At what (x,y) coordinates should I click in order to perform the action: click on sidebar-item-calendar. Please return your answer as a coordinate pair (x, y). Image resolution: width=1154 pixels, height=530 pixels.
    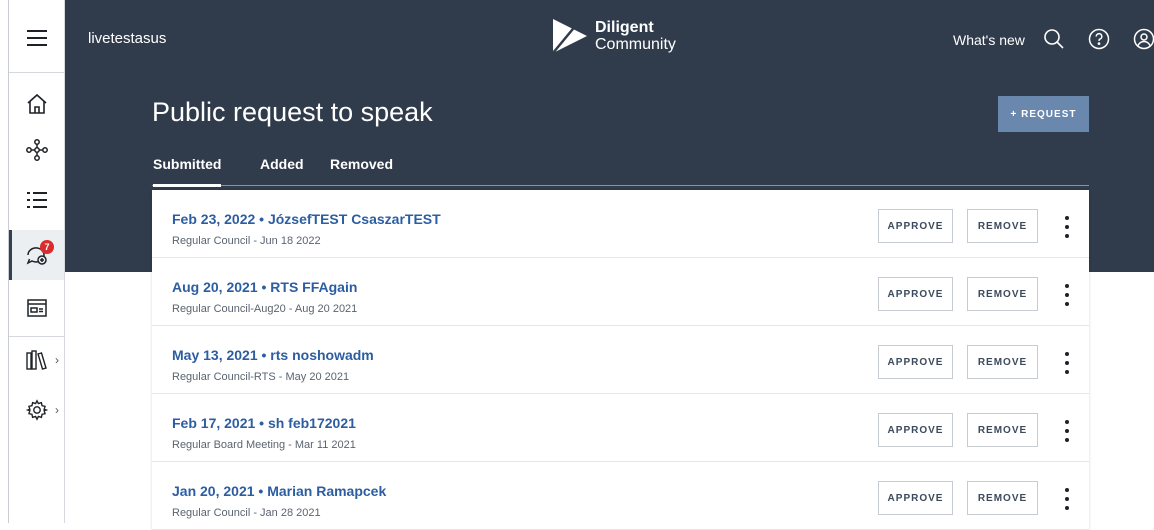
    Looking at the image, I should click on (36, 308).